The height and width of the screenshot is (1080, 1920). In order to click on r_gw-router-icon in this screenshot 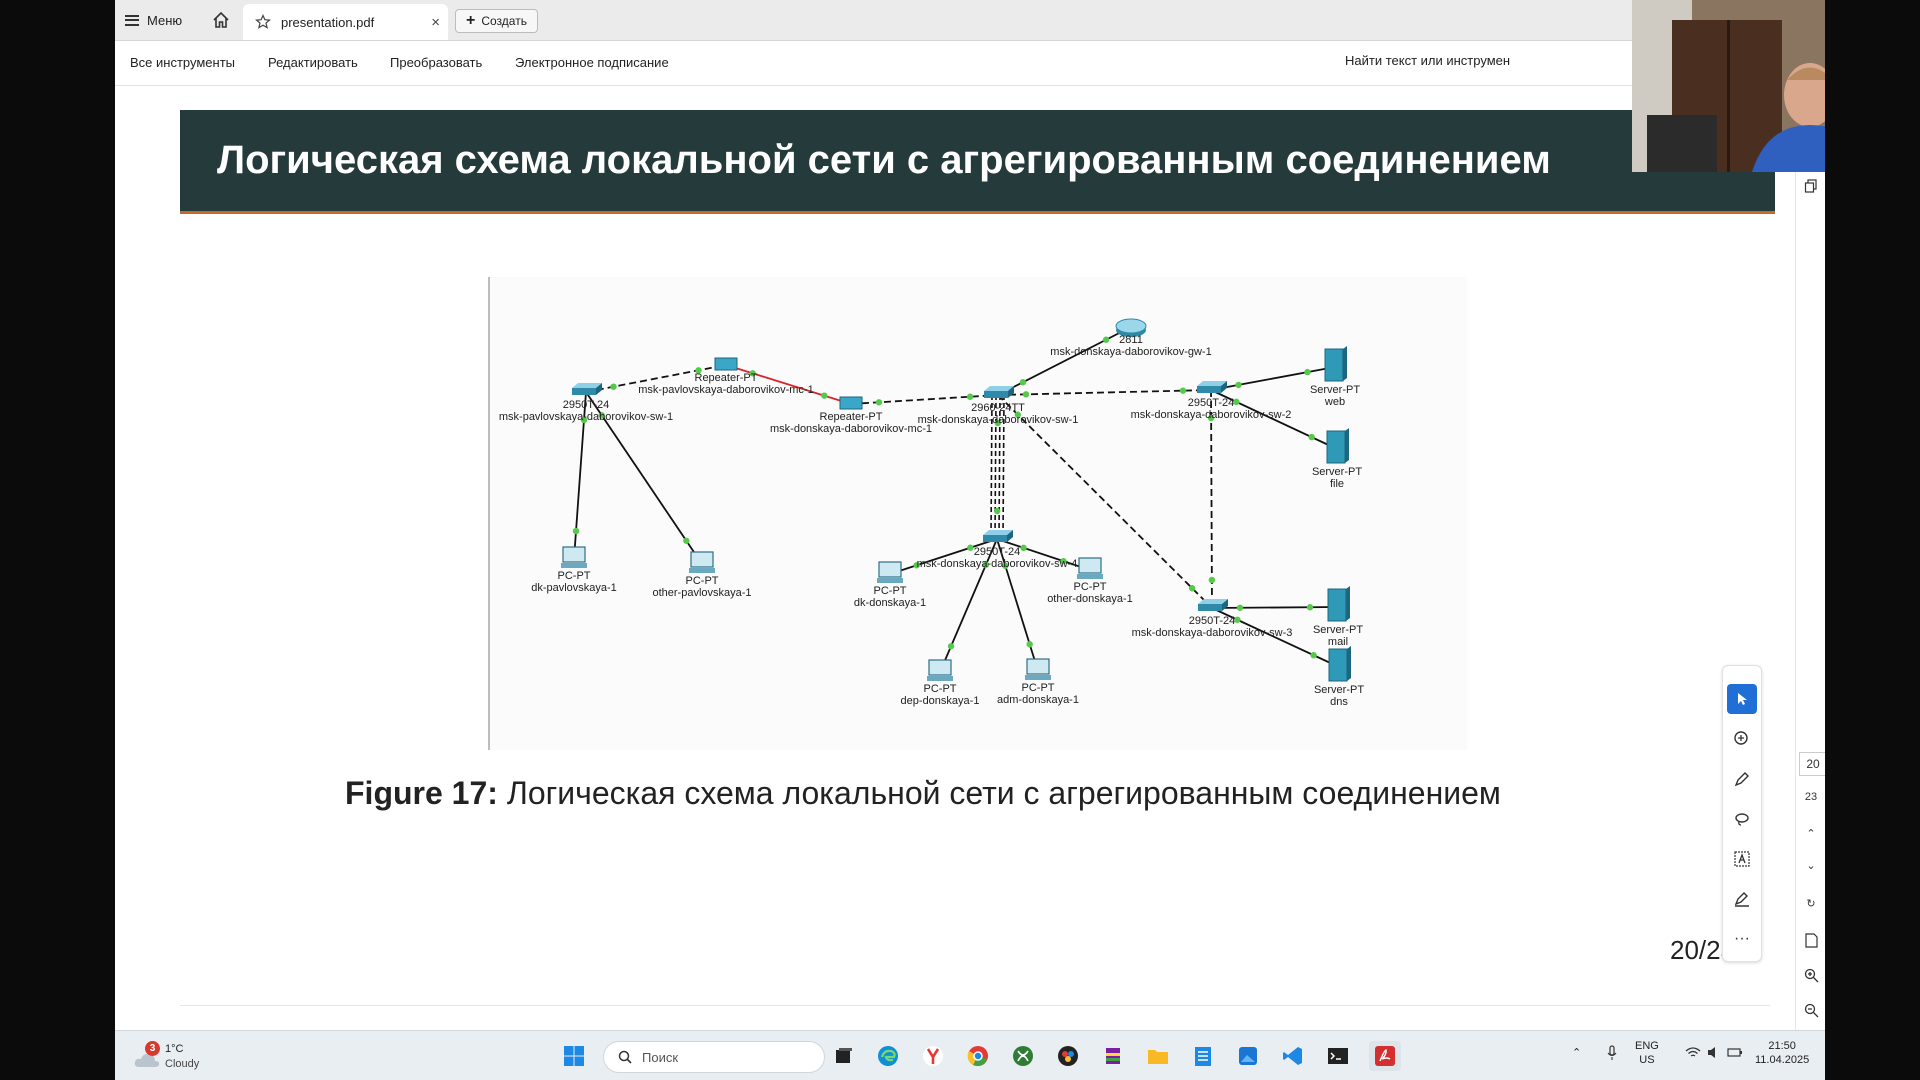, I will do `click(1131, 326)`.